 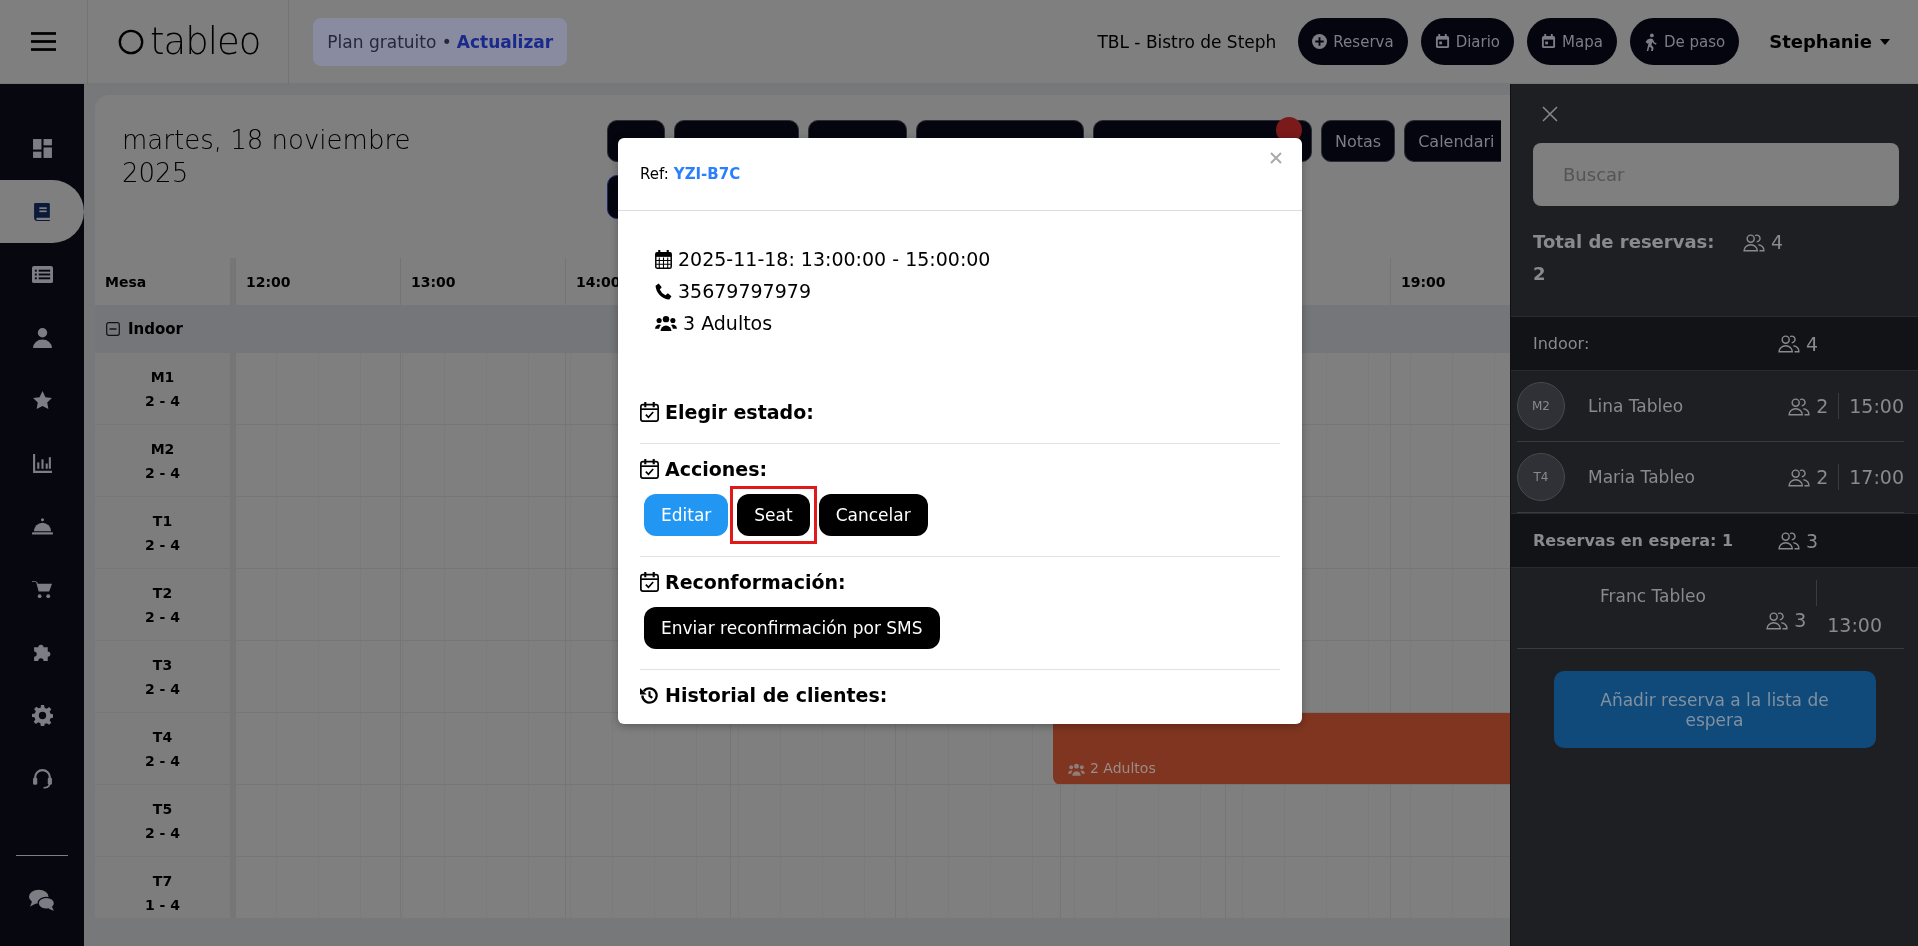 What do you see at coordinates (1281, 749) in the screenshot?
I see `booking-block: 2 Adultos` at bounding box center [1281, 749].